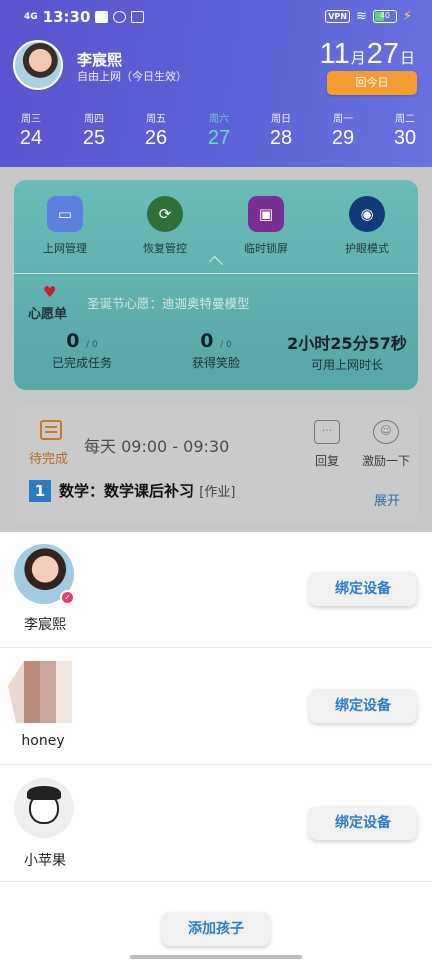 Image resolution: width=432 pixels, height=960 pixels. What do you see at coordinates (367, 214) in the screenshot?
I see `eye-icon: ◉` at bounding box center [367, 214].